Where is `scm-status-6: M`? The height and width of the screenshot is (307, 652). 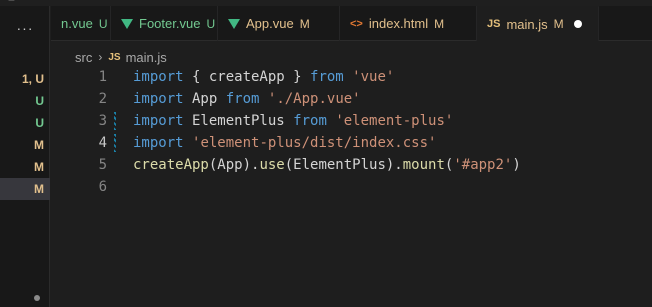
scm-status-6: M is located at coordinates (25, 189).